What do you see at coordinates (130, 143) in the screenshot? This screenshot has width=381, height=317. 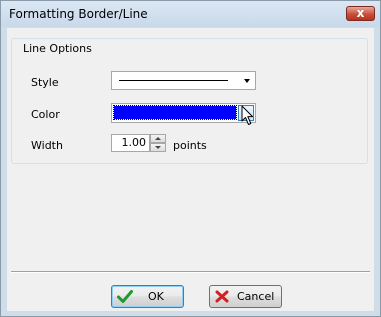 I see `width-input: 1.00` at bounding box center [130, 143].